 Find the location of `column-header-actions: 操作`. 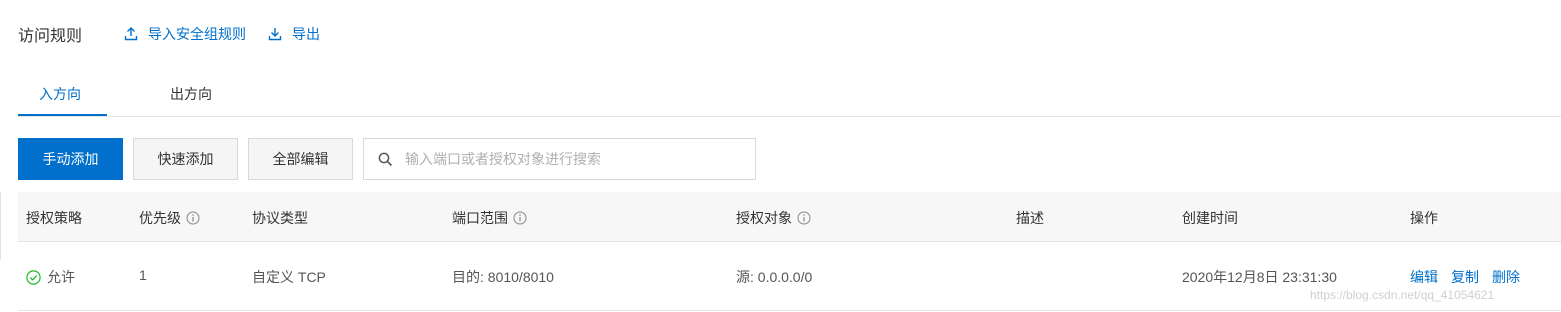

column-header-actions: 操作 is located at coordinates (1424, 218).